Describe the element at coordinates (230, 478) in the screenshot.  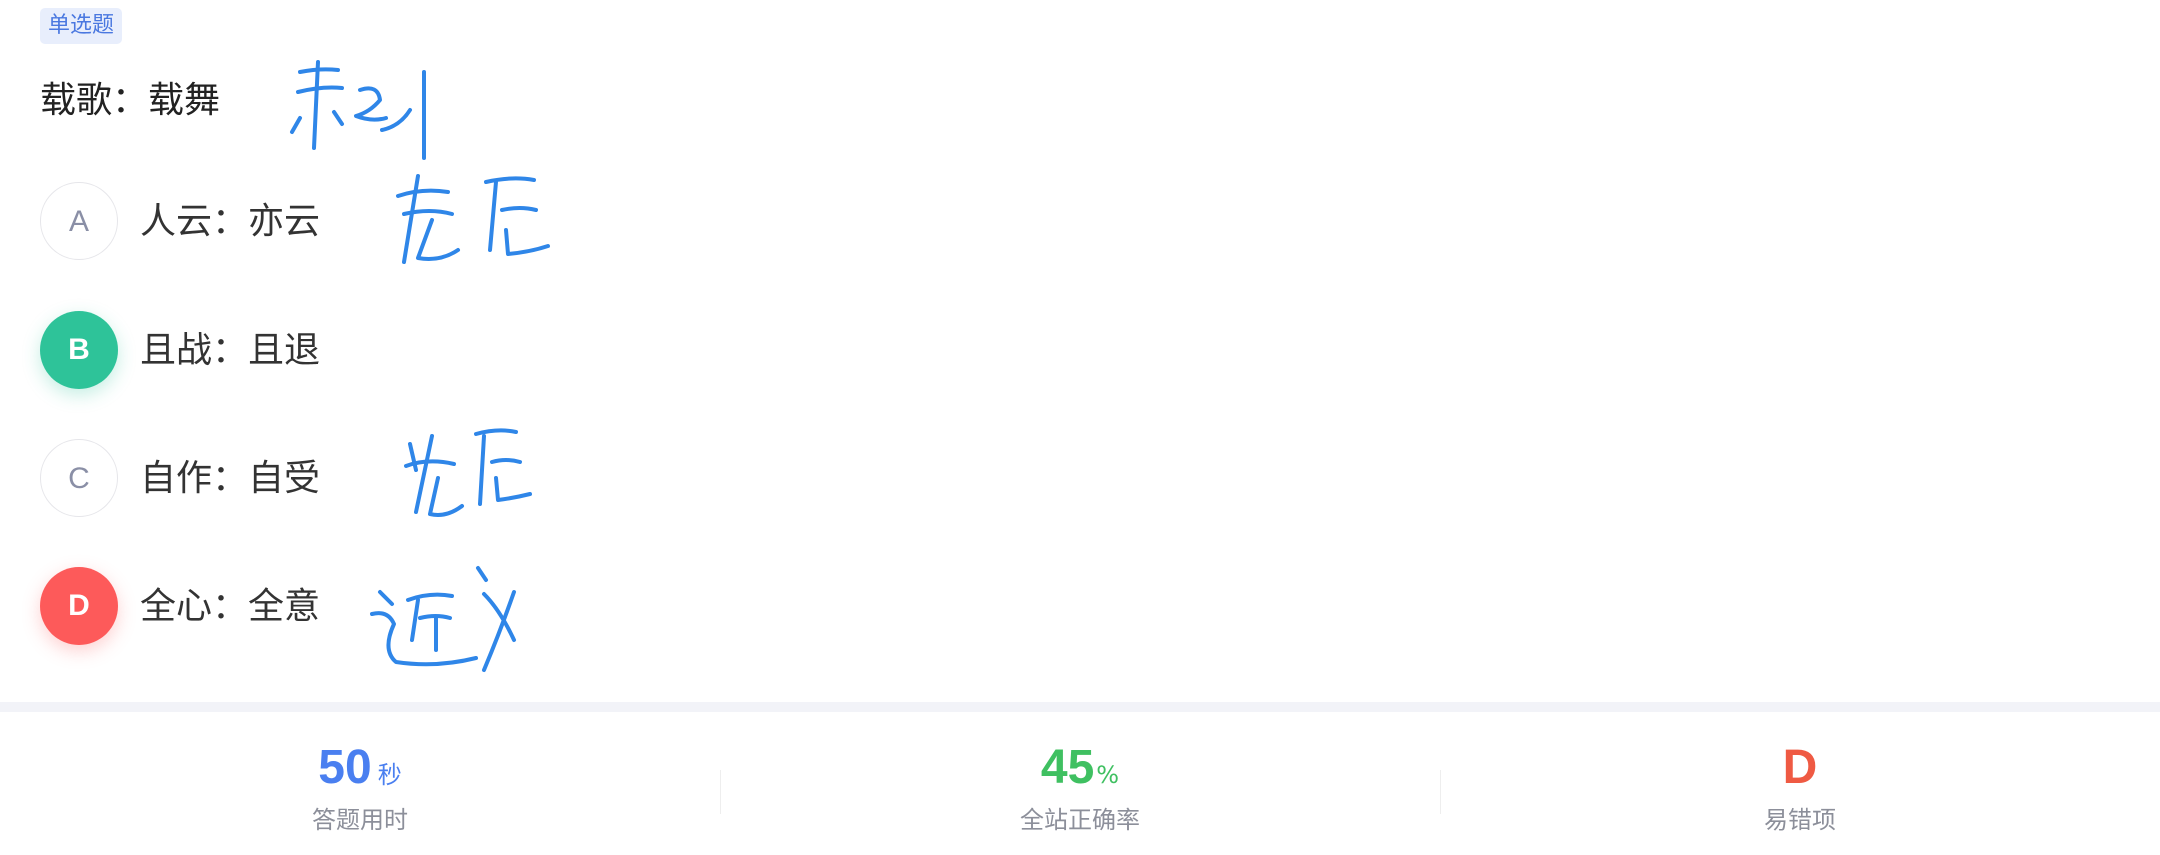
I see `option-c-text: 自作：自受` at that location.